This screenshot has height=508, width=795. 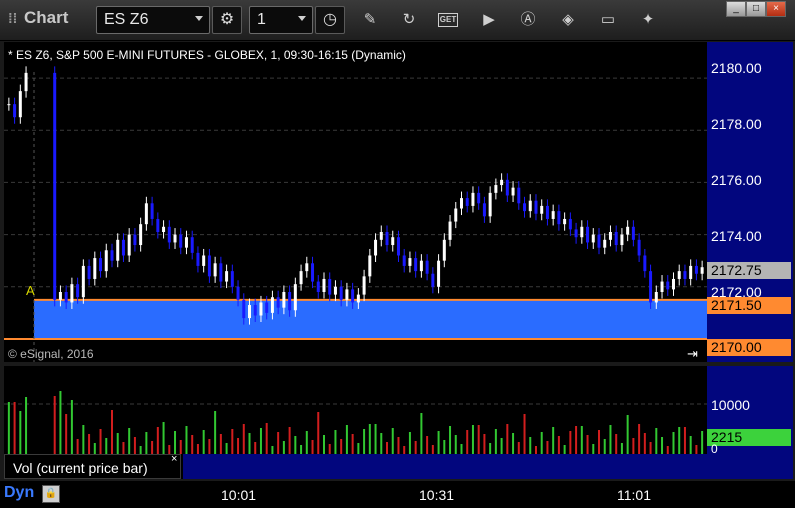 I want to click on get-icon: GET, so click(x=448, y=20).